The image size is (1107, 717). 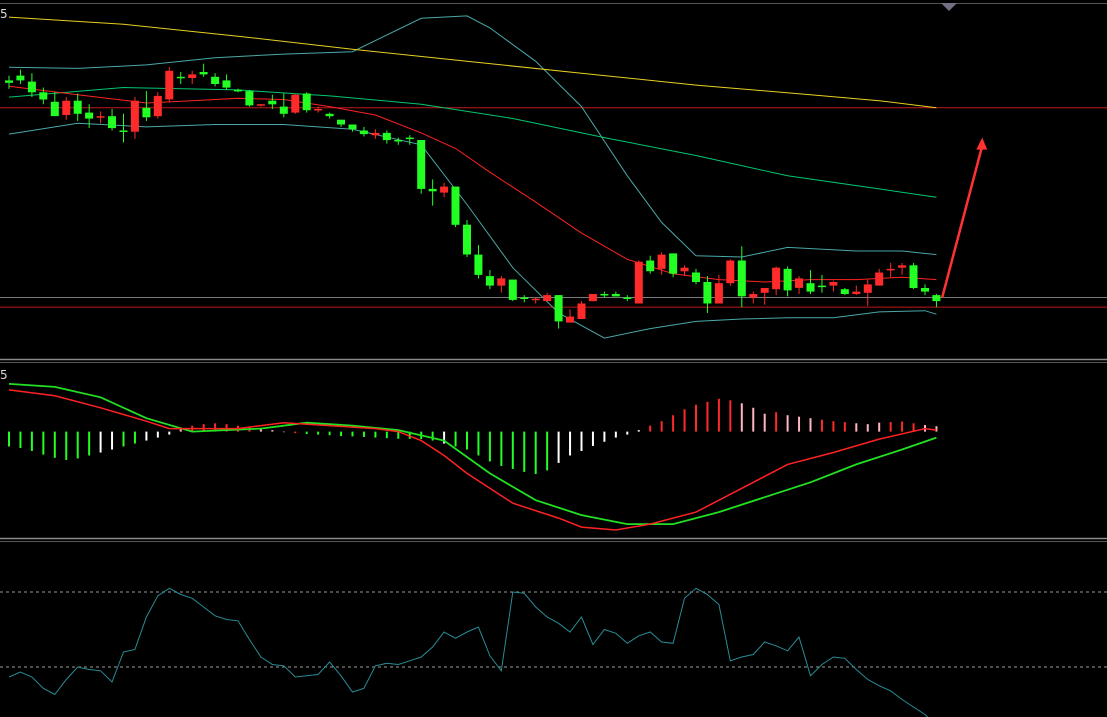 What do you see at coordinates (962, 221) in the screenshot?
I see `trend-arrow` at bounding box center [962, 221].